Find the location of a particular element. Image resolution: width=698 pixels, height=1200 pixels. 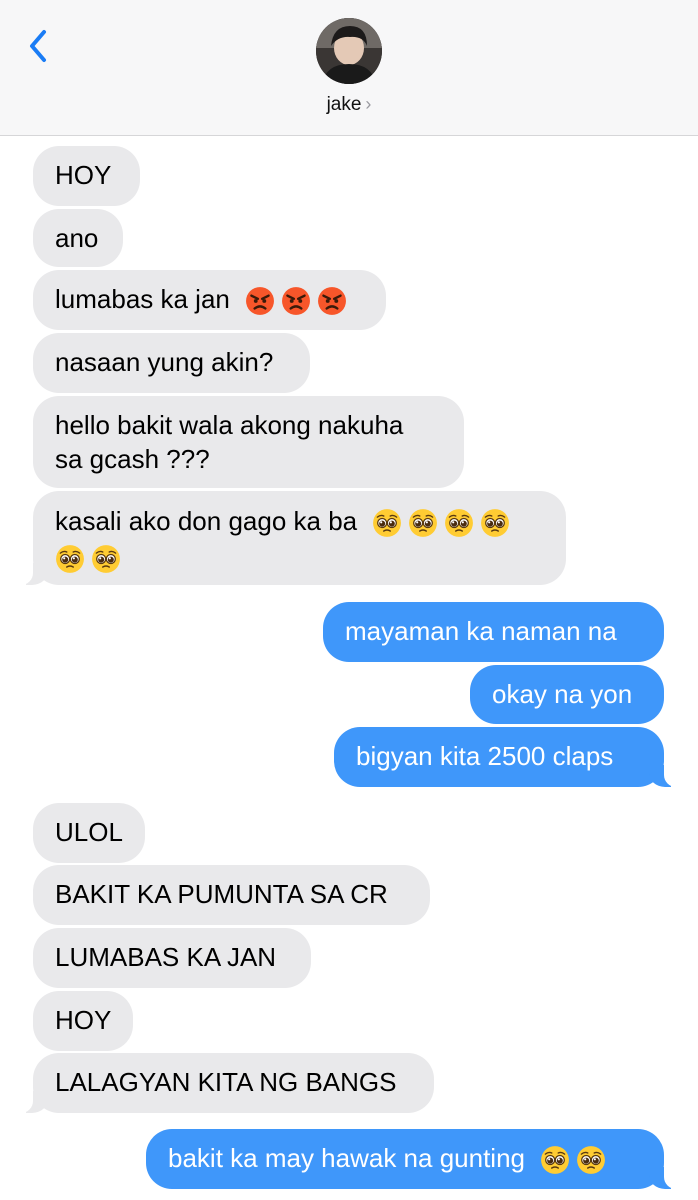

message-text: kasali ako don gago ka ba is located at coordinates (206, 521).